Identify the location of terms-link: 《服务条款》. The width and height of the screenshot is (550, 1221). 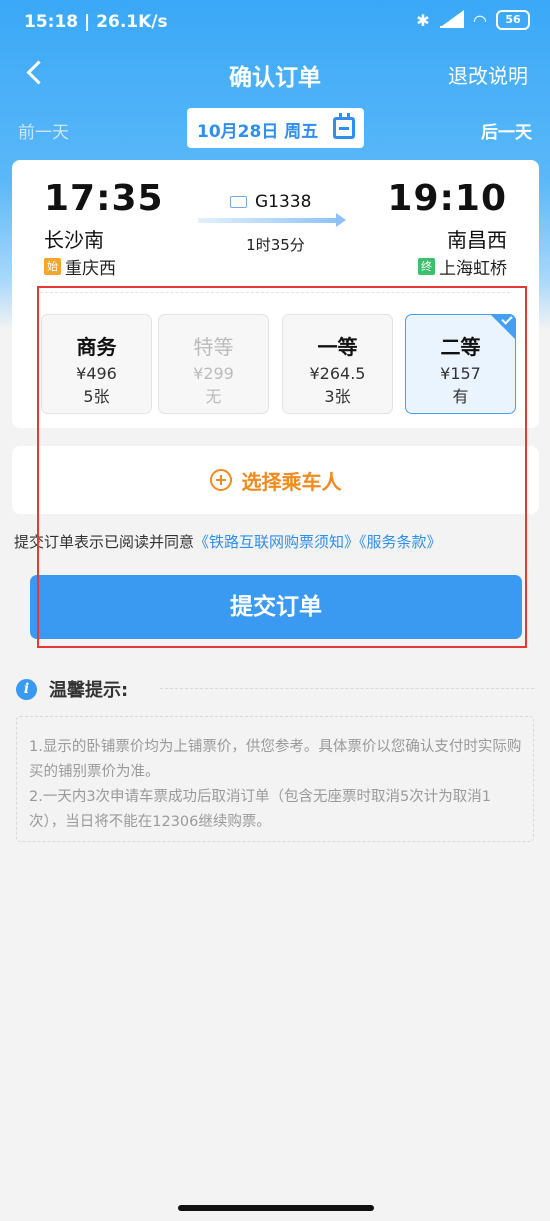
(400, 542).